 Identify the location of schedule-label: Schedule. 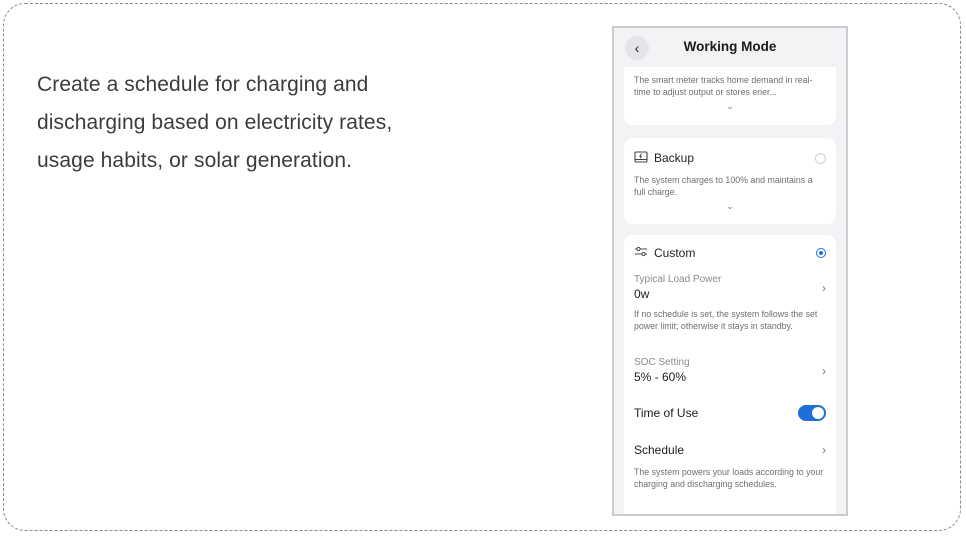
(659, 450).